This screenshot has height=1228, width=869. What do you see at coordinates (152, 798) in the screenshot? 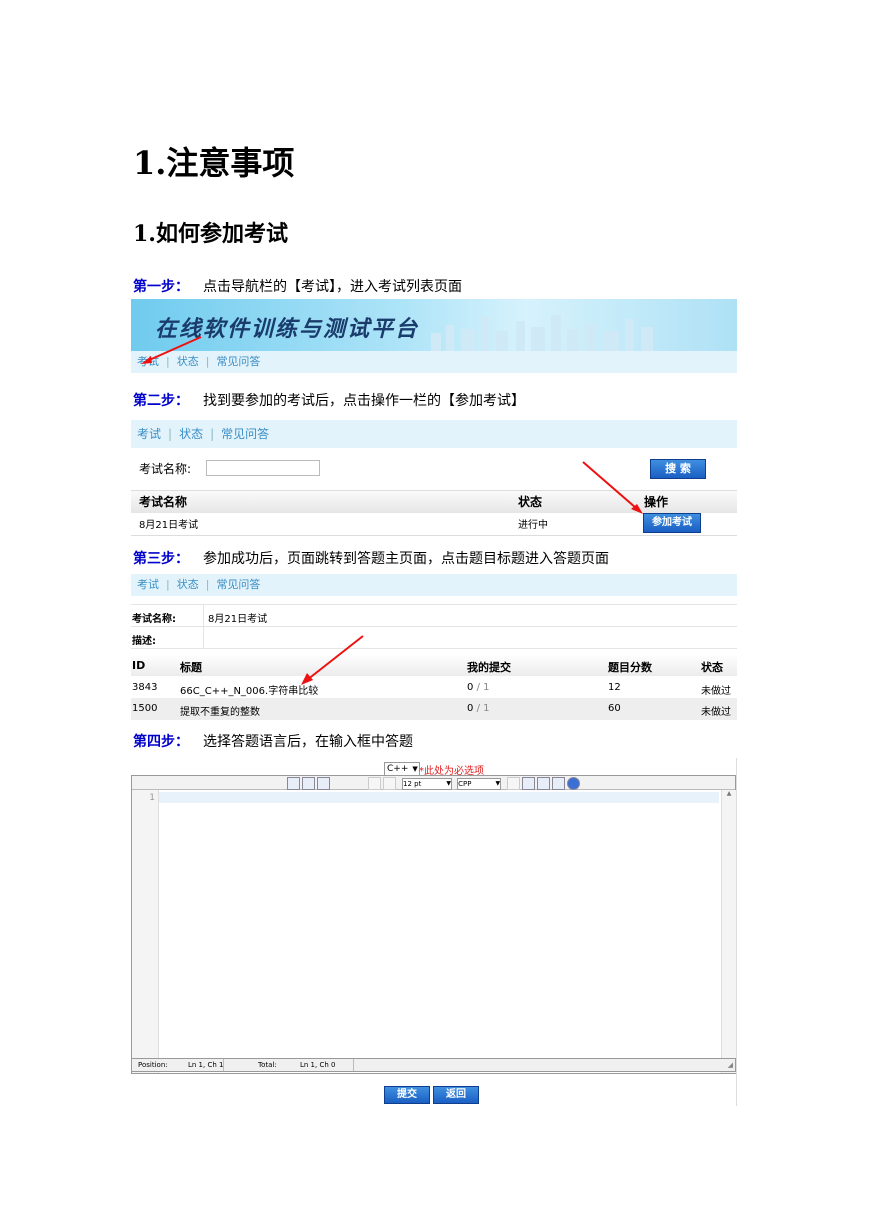
I see `line-number: 1` at bounding box center [152, 798].